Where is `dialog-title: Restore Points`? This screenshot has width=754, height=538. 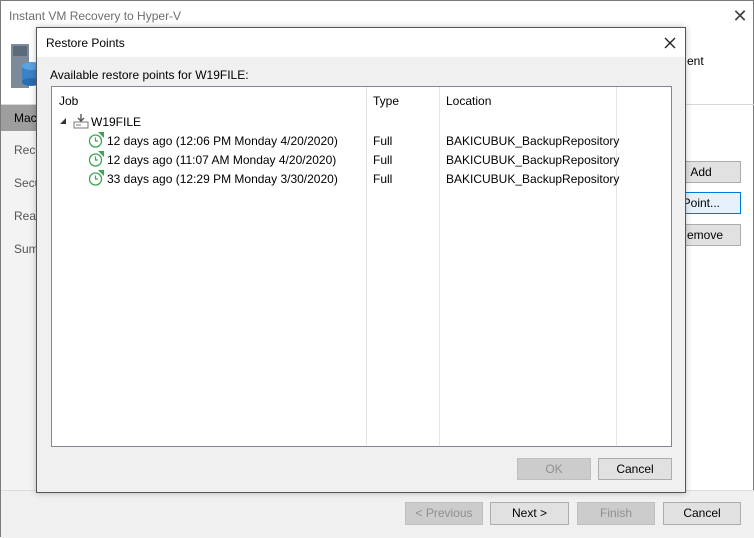 dialog-title: Restore Points is located at coordinates (85, 43).